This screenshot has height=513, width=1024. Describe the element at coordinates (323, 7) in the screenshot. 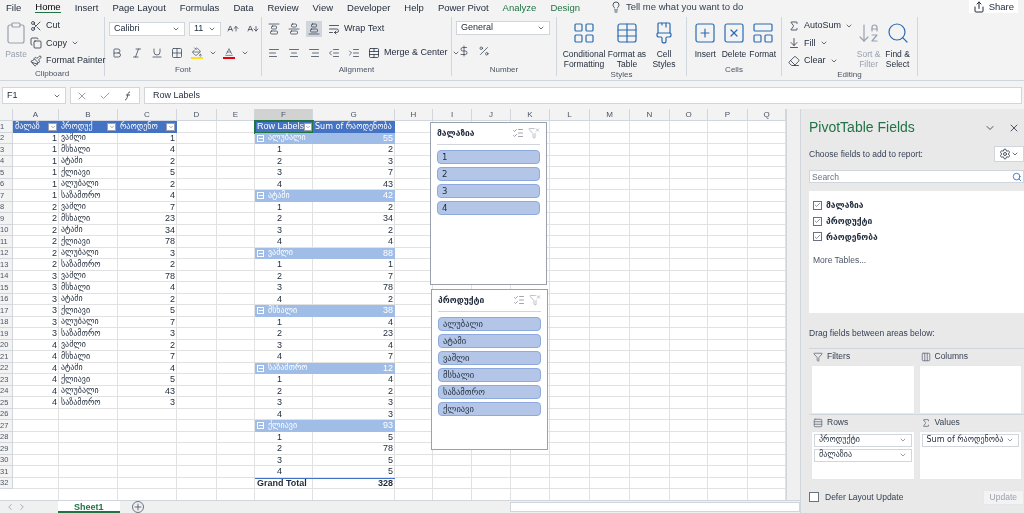

I see `ribbon-tab: View` at that location.